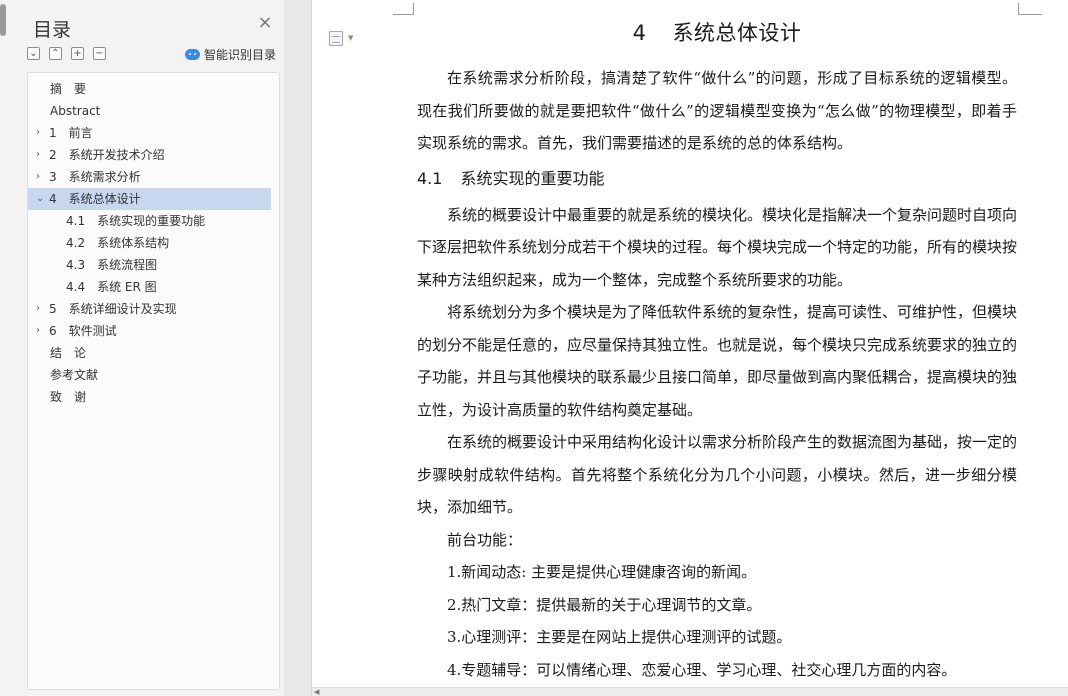 This screenshot has height=696, width=1068. Describe the element at coordinates (66, 53) in the screenshot. I see `toc-toolbar: ⌄ ⌃ + −` at that location.